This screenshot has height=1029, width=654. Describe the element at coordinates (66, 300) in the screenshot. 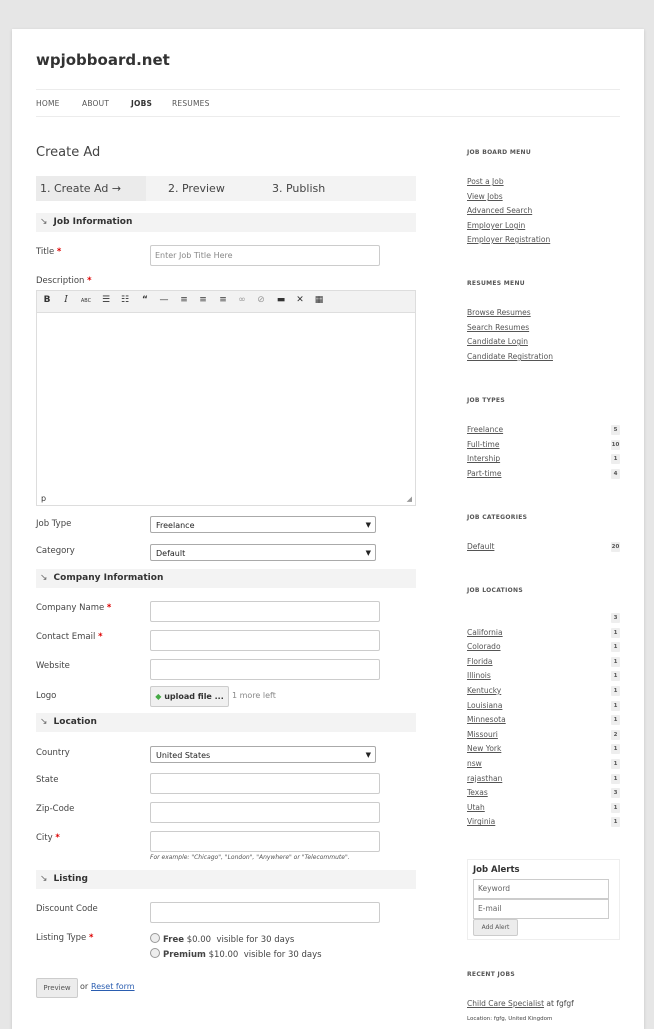

I see `italic-icon: I` at that location.